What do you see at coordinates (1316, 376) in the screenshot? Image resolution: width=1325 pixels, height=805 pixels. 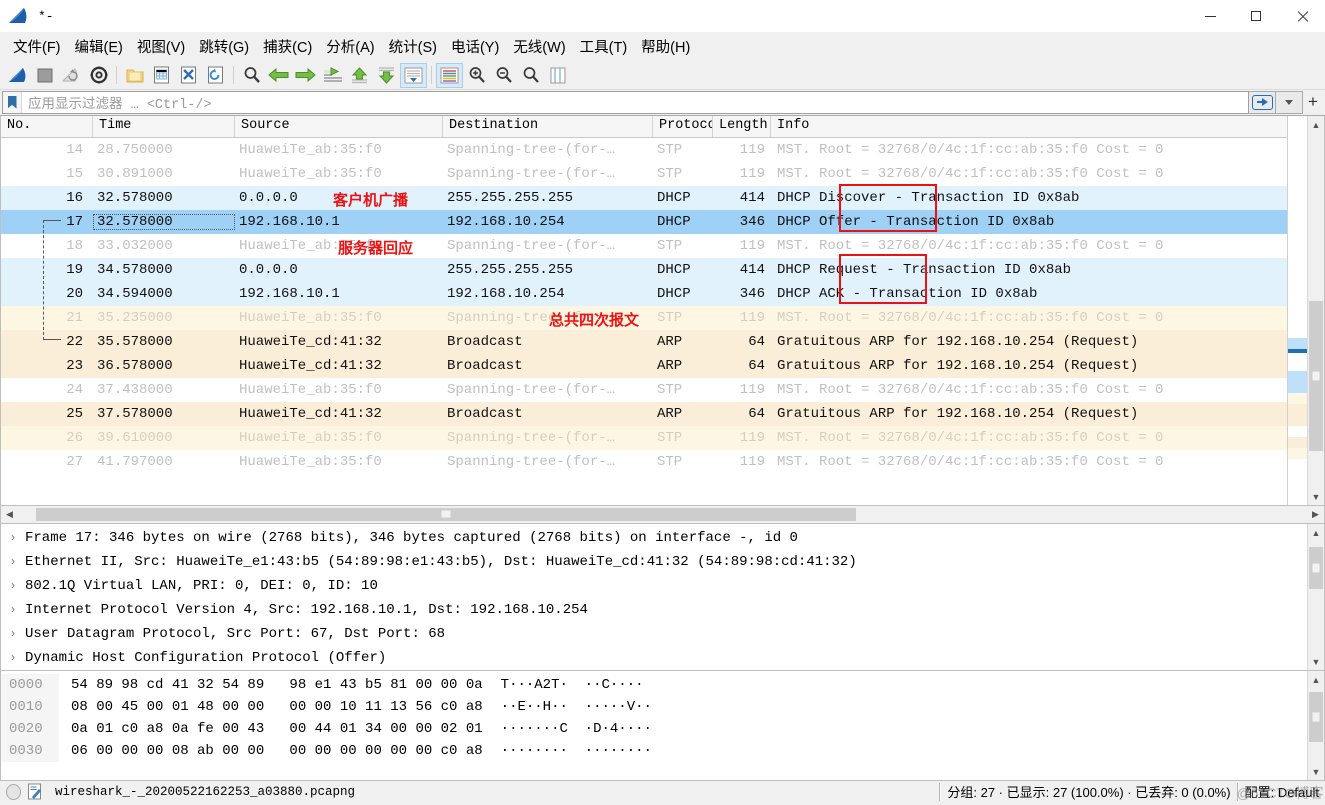 I see `scroll-thumb` at bounding box center [1316, 376].